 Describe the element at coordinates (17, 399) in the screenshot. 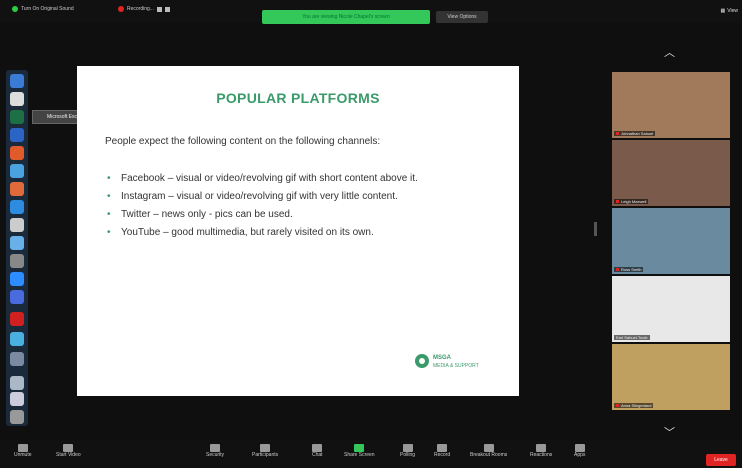

I see `downloads-icon` at that location.